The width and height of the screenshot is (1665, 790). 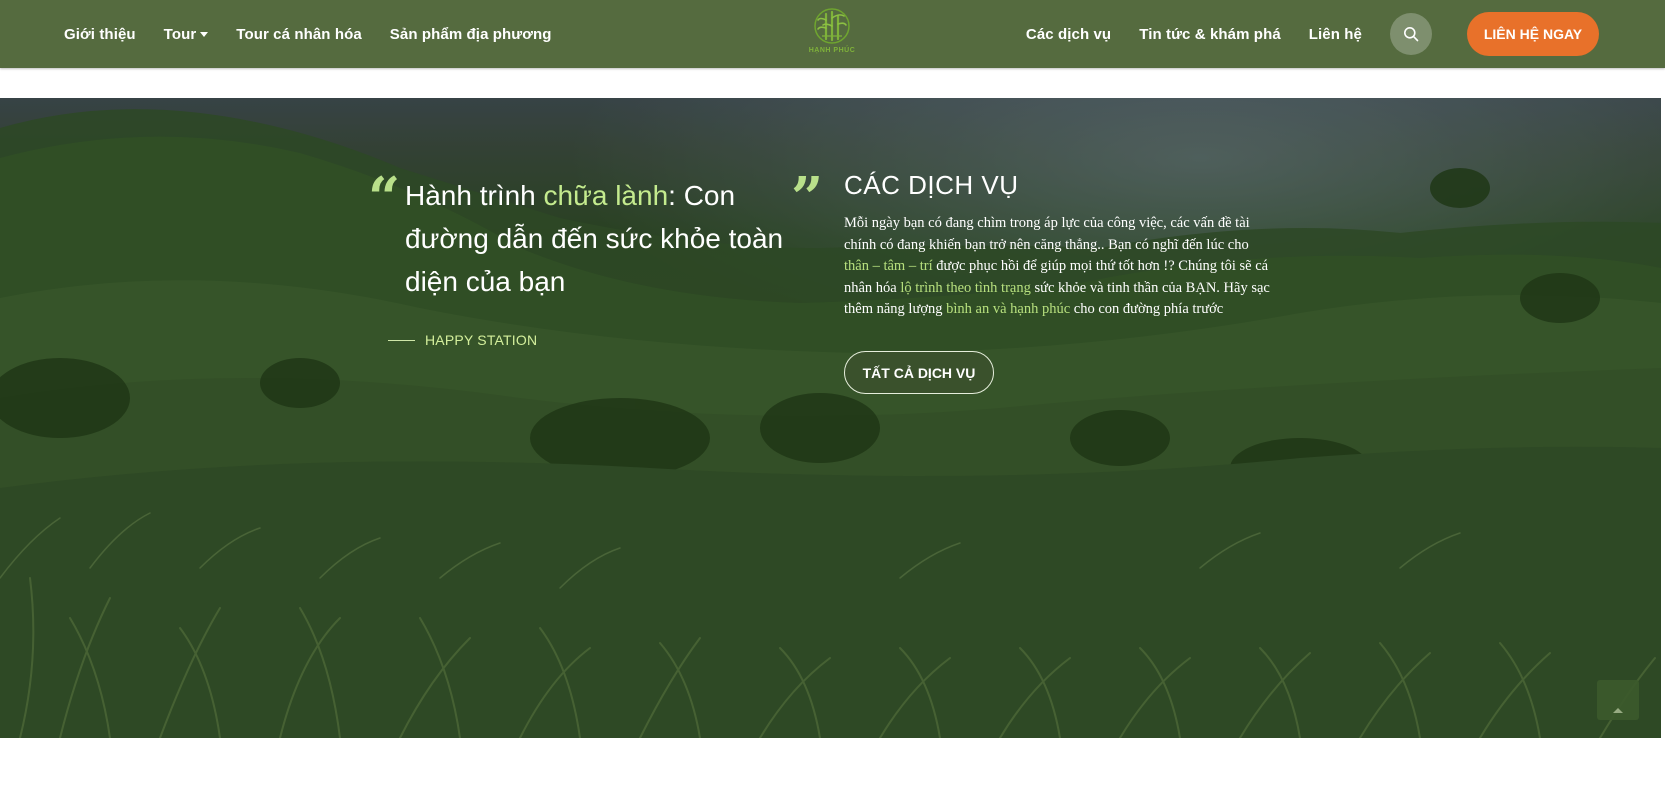 What do you see at coordinates (1533, 34) in the screenshot?
I see `contact-now-button: LIÊN HỆ NGAY` at bounding box center [1533, 34].